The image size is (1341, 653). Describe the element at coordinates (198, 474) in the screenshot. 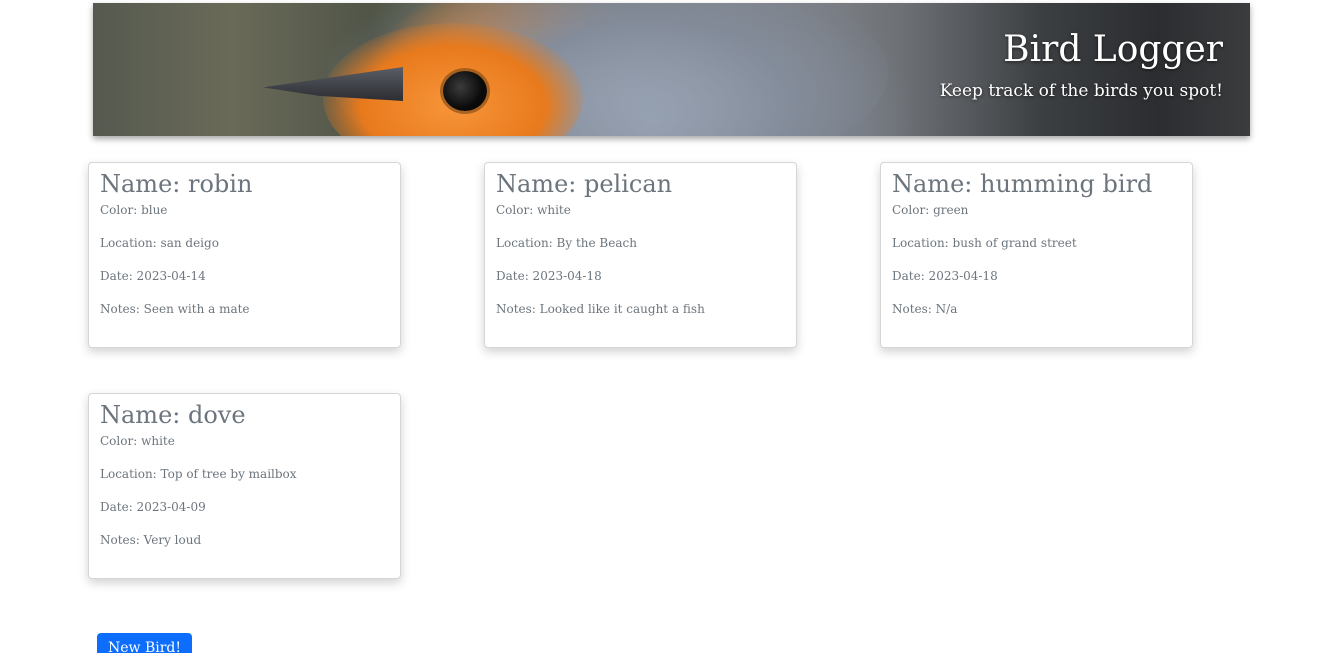

I see `bird-location: Location: Top of tree by mailbox` at that location.